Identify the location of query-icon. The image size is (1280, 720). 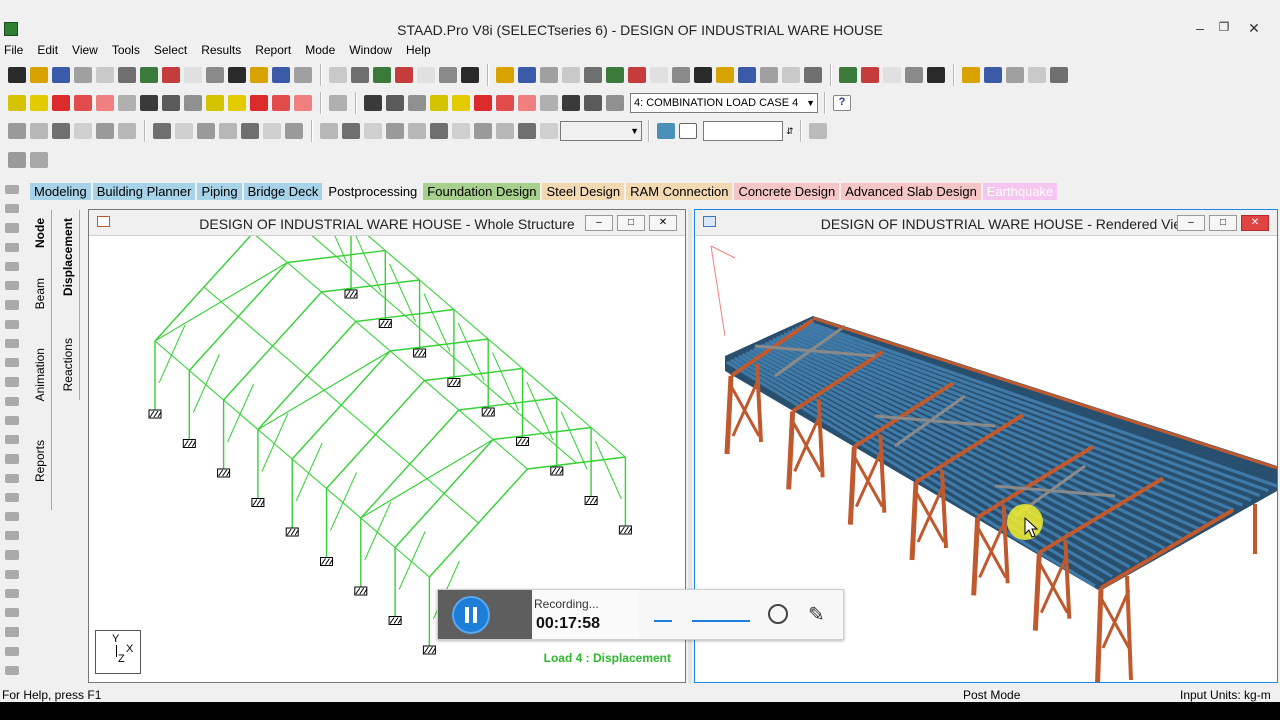
(688, 131).